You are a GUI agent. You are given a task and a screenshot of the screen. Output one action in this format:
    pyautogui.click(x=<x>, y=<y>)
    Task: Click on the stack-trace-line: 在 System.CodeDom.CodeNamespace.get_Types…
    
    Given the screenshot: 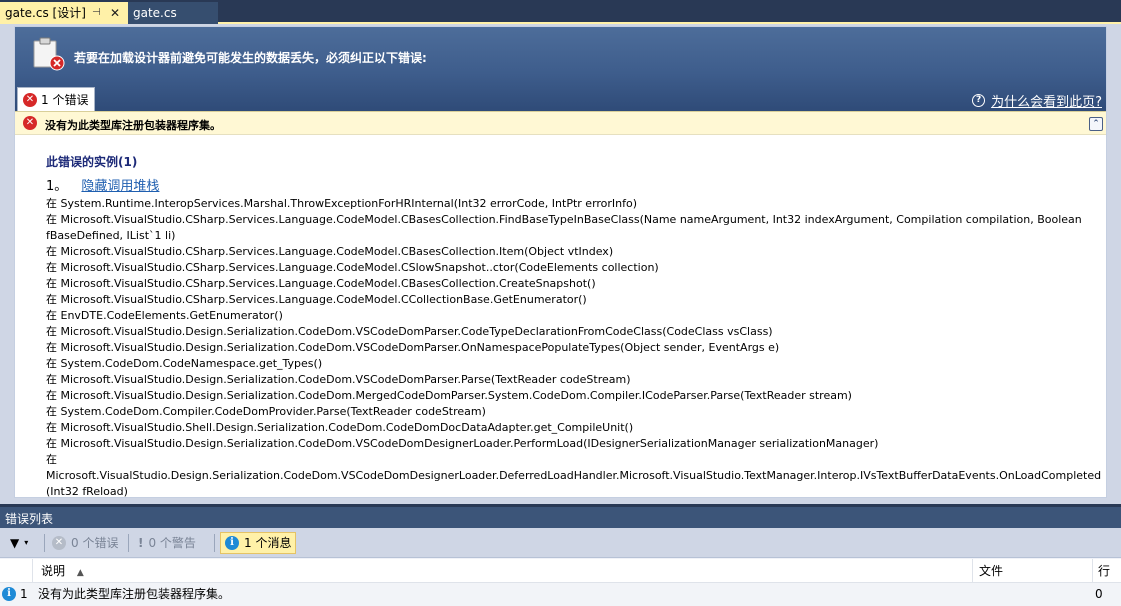 What is the action you would take?
    pyautogui.click(x=184, y=363)
    